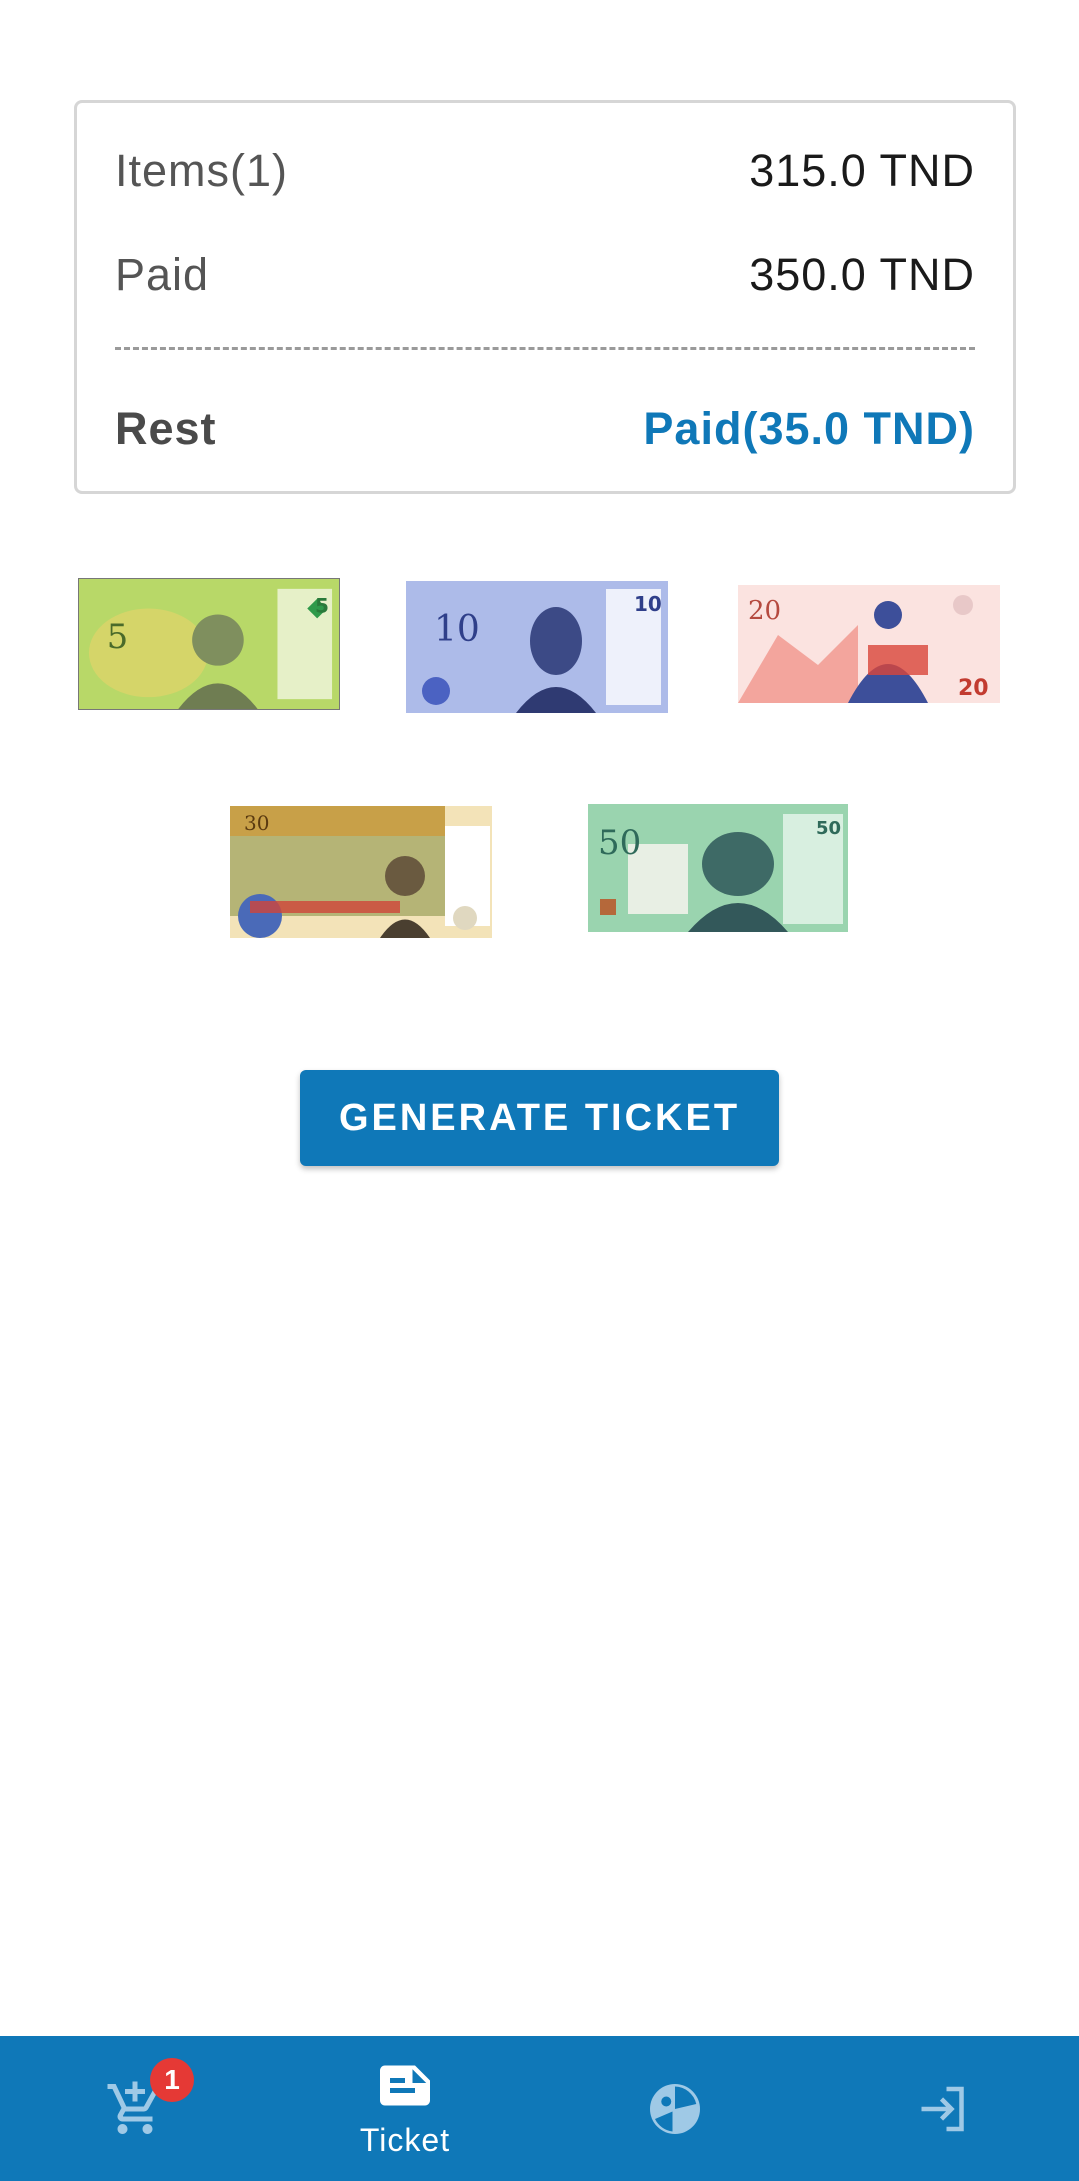 Image resolution: width=1079 pixels, height=2181 pixels. I want to click on pie-chart-icon, so click(675, 2109).